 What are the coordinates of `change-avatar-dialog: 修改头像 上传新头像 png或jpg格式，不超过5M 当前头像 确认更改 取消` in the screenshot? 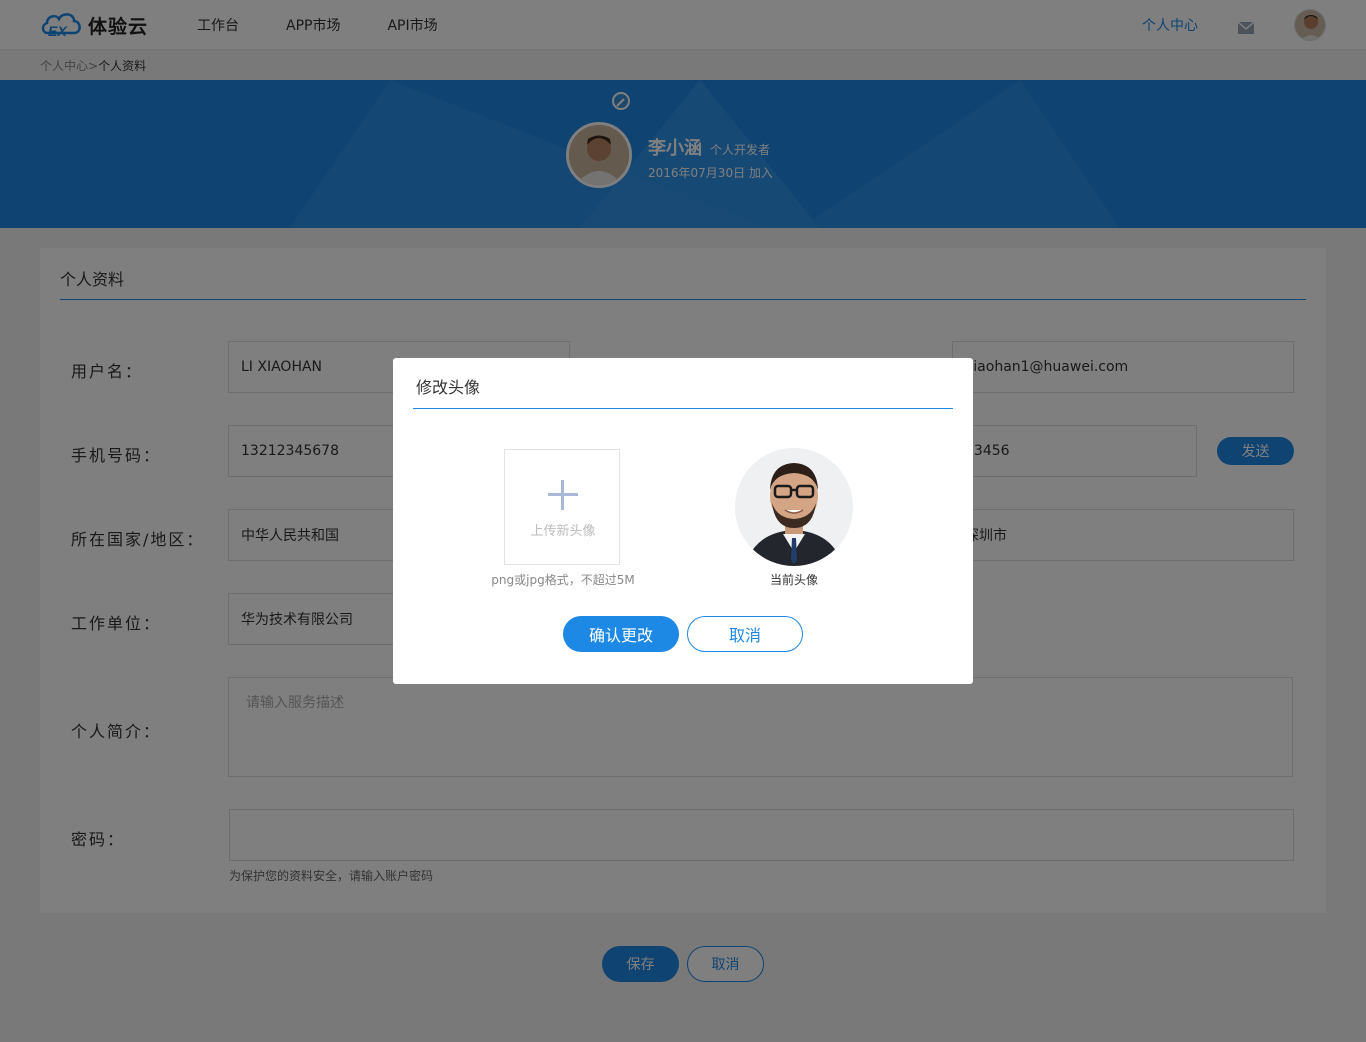 It's located at (683, 521).